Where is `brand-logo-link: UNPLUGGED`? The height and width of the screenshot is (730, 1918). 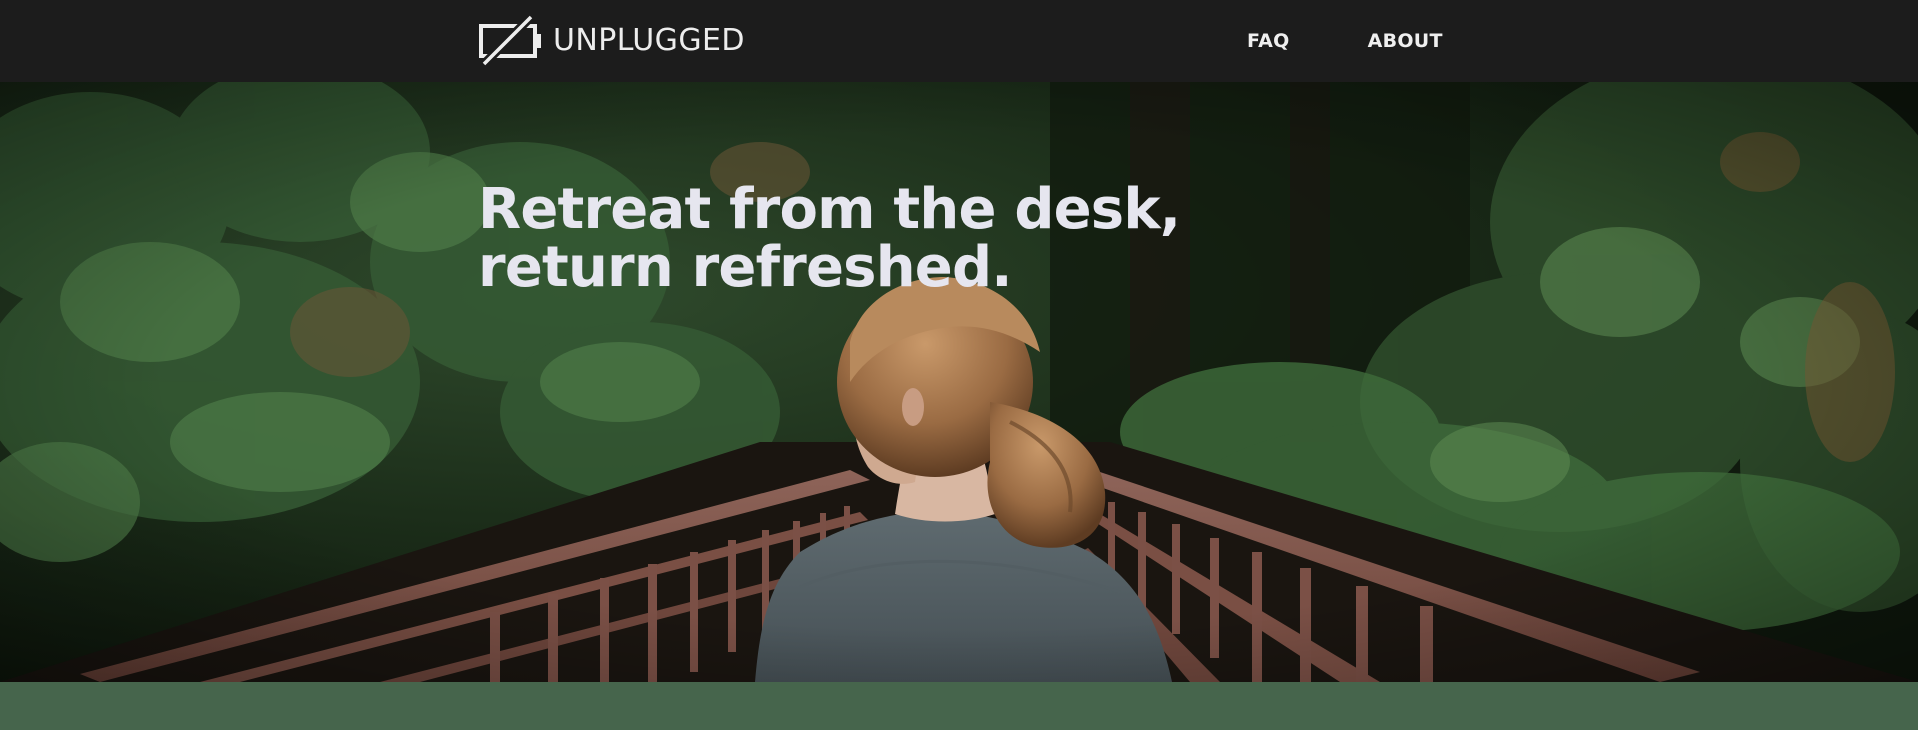
brand-logo-link: UNPLUGGED is located at coordinates (611, 41).